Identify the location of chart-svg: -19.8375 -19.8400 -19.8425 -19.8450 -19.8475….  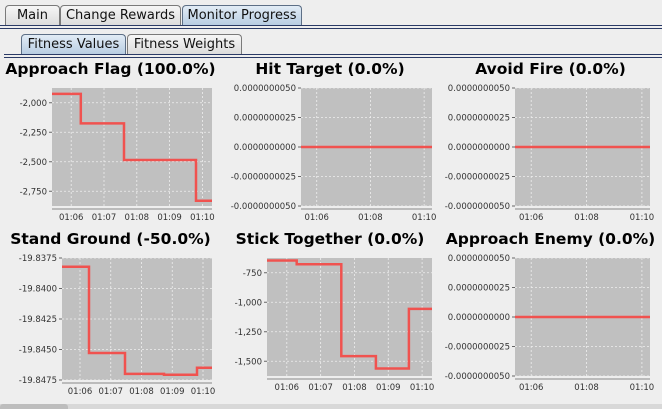
(117, 324).